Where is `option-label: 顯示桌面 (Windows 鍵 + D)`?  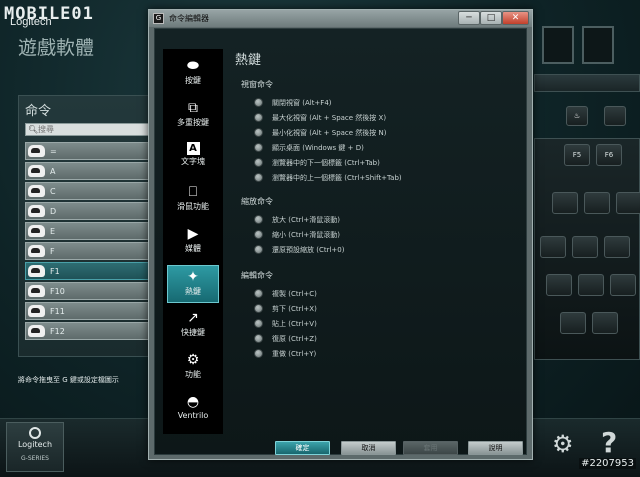
option-label: 顯示桌面 (Windows 鍵 + D) is located at coordinates (318, 147).